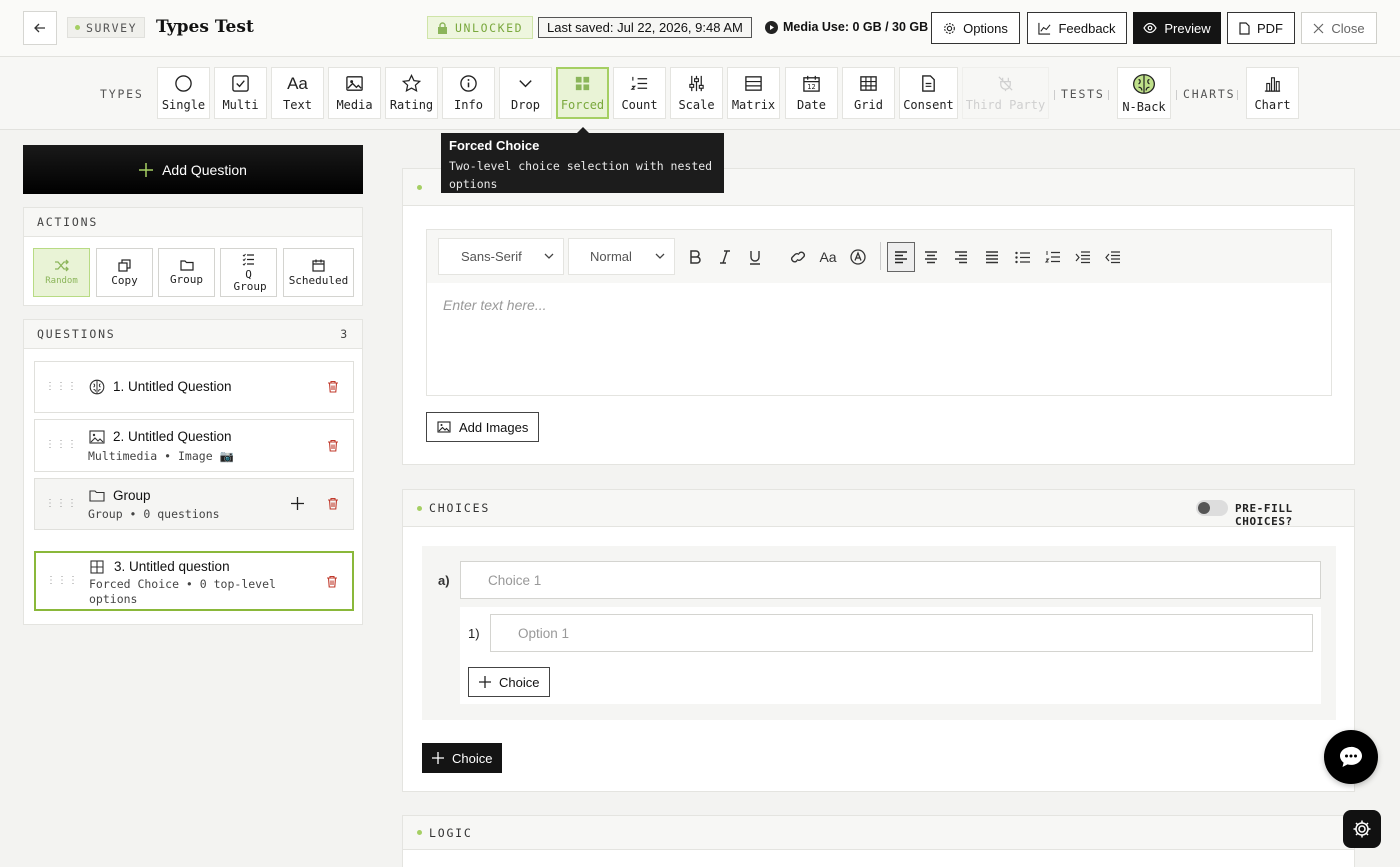 The height and width of the screenshot is (867, 1400). I want to click on chat-button, so click(1351, 757).